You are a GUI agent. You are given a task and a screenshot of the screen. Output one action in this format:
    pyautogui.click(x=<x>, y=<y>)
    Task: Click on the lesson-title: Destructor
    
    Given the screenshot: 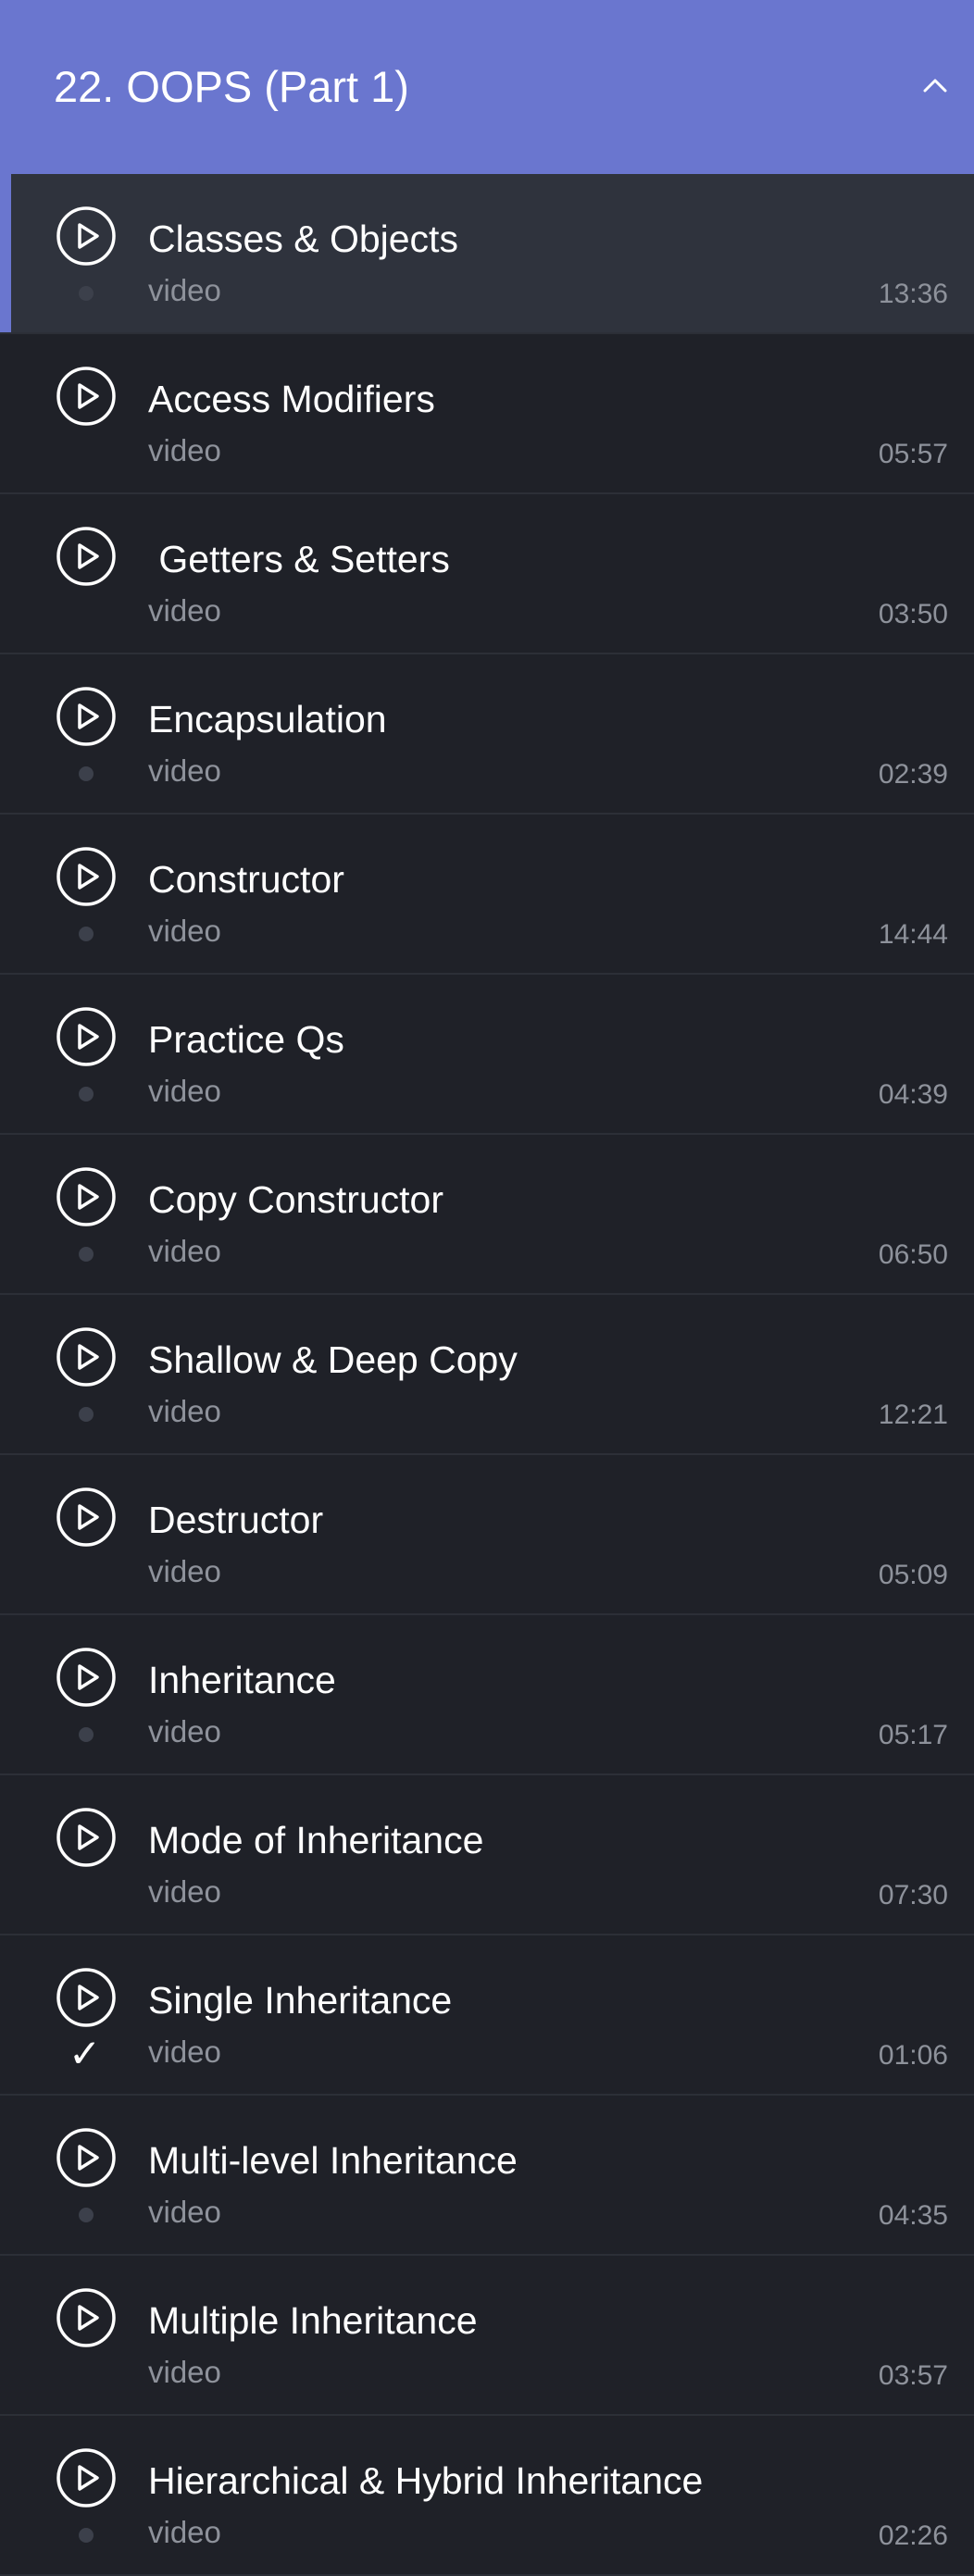 What is the action you would take?
    pyautogui.click(x=236, y=1520)
    